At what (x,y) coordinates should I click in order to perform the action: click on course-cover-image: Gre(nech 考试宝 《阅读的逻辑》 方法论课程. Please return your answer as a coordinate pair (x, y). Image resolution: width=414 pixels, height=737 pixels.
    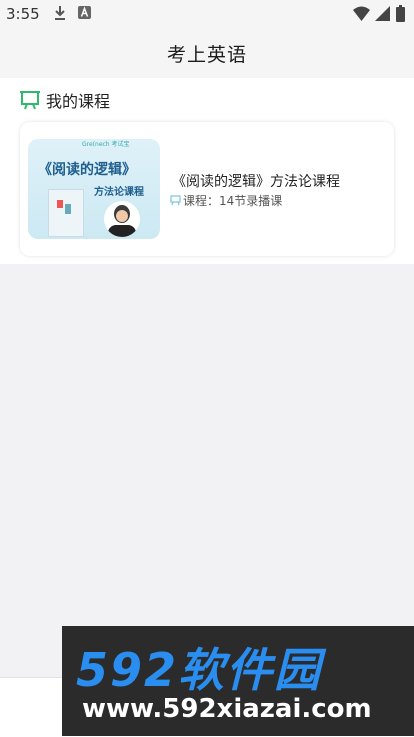
    Looking at the image, I should click on (94, 189).